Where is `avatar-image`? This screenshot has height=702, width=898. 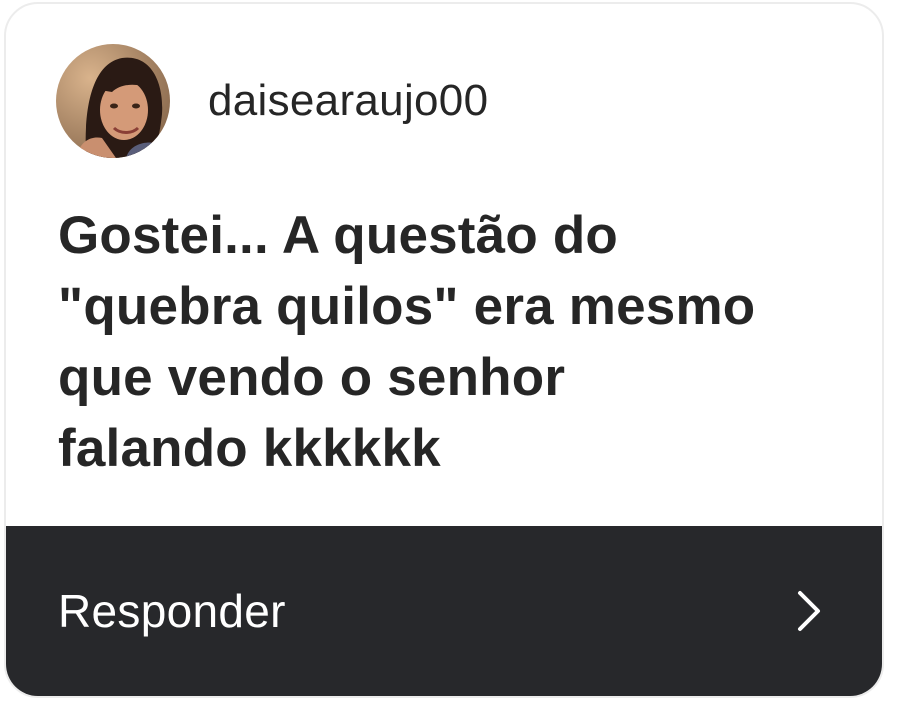
avatar-image is located at coordinates (113, 101).